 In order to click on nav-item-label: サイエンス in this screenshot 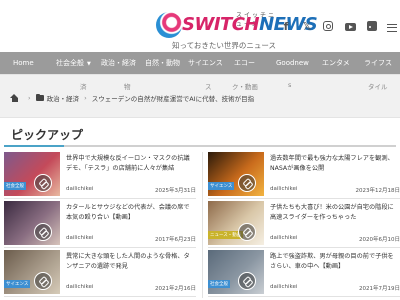, I will do `click(205, 63)`.